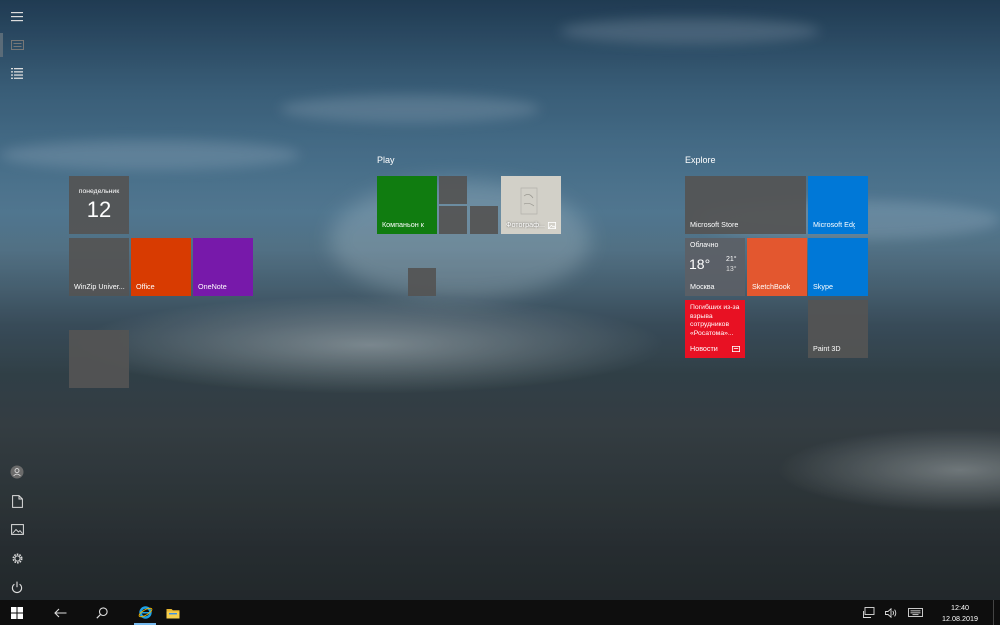 Image resolution: width=1000 pixels, height=625 pixels. I want to click on office-tile-label: Office, so click(145, 286).